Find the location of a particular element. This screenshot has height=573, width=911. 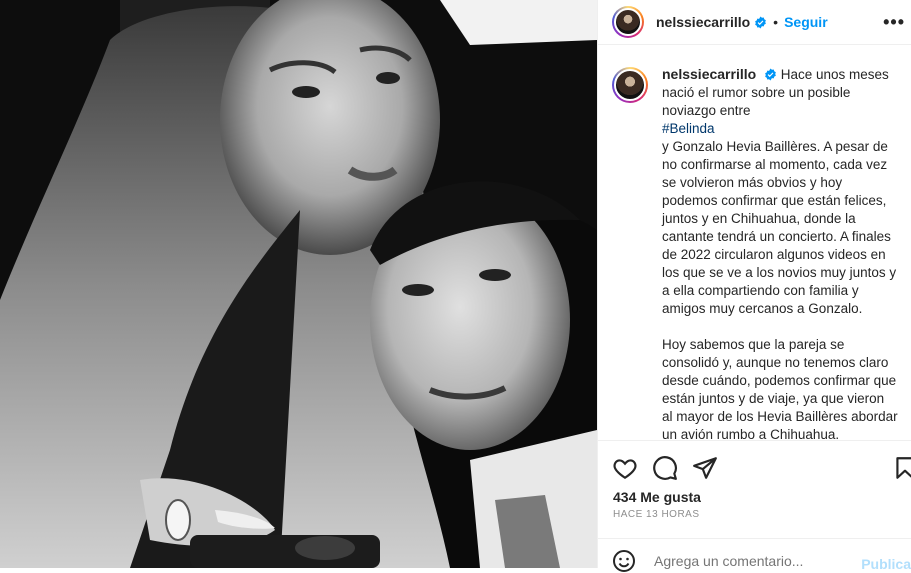

author-avatar is located at coordinates (628, 22).